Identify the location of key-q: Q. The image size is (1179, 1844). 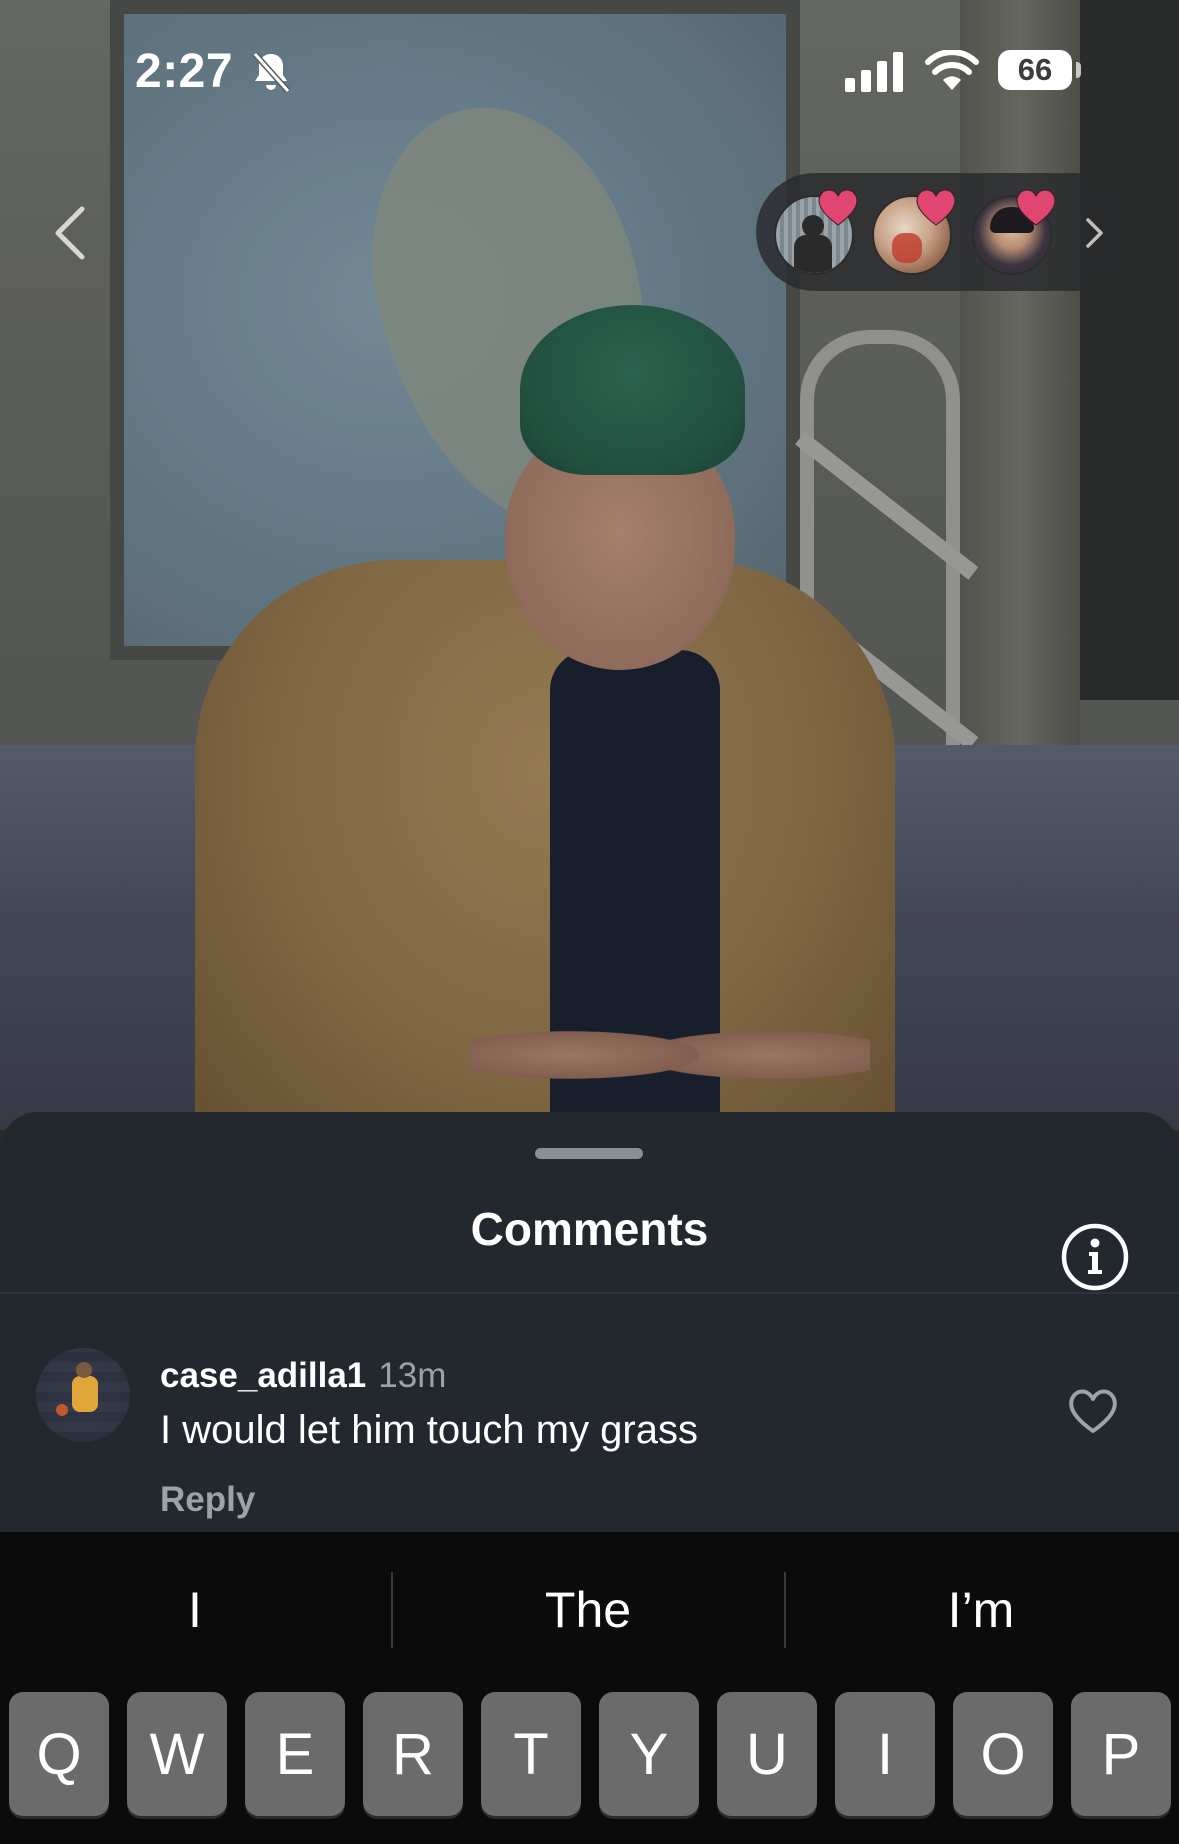
(59, 1754).